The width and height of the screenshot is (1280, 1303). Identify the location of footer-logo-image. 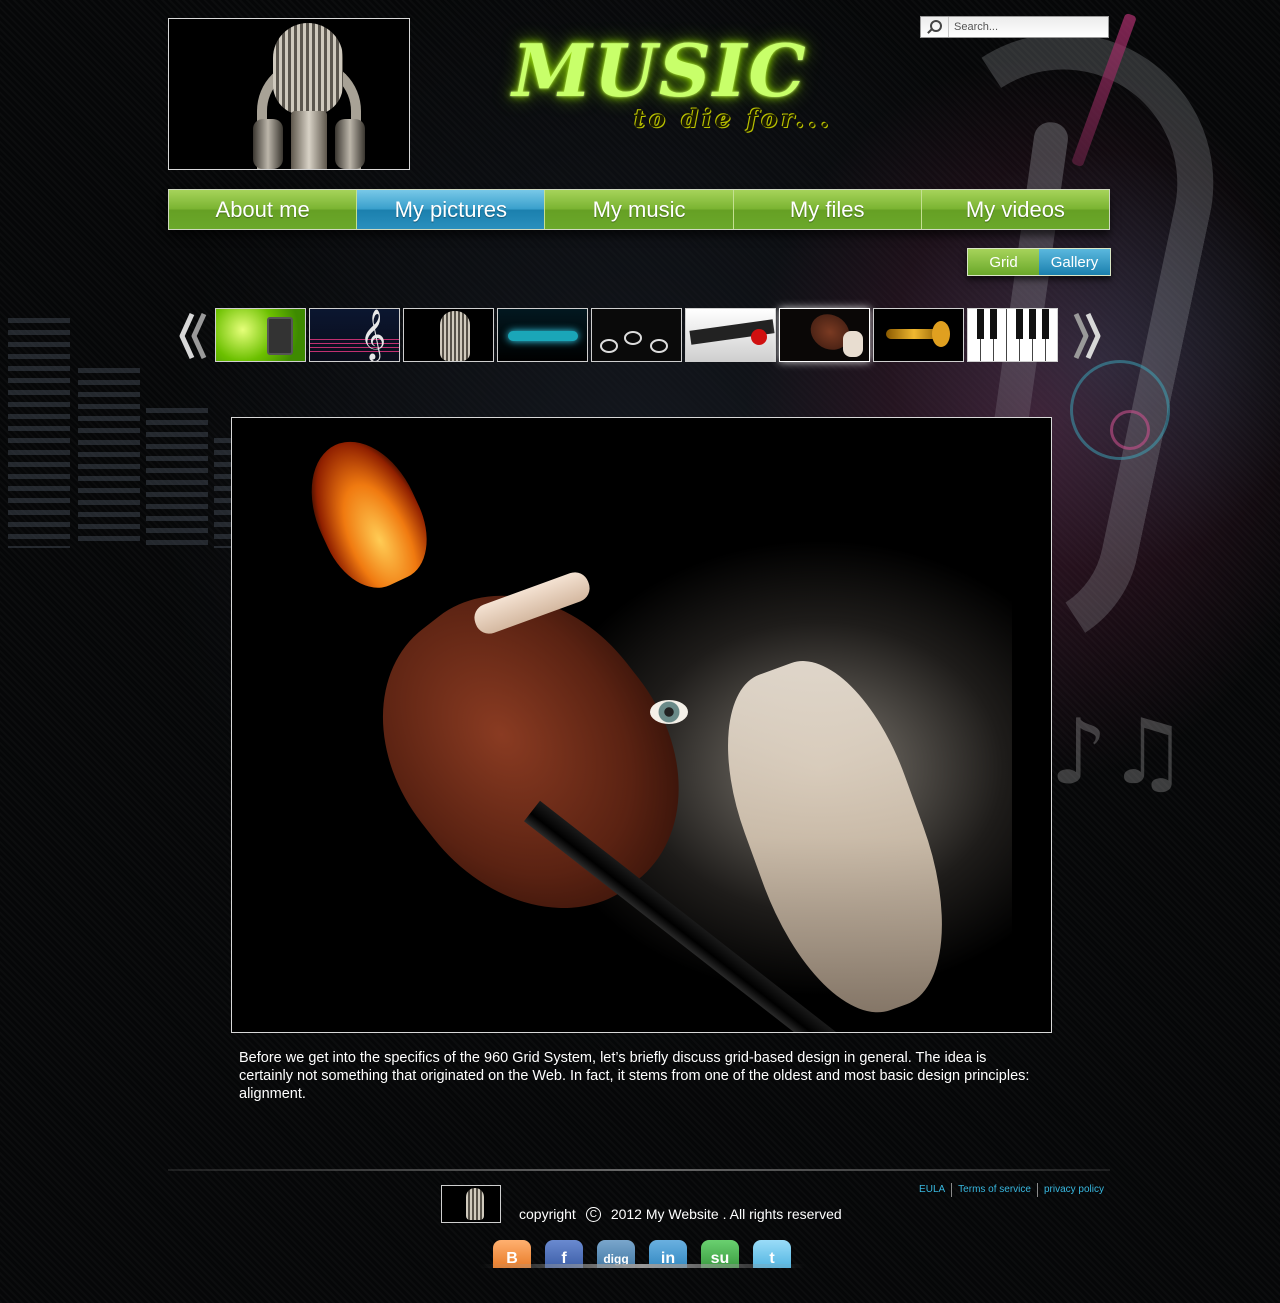
(471, 1204).